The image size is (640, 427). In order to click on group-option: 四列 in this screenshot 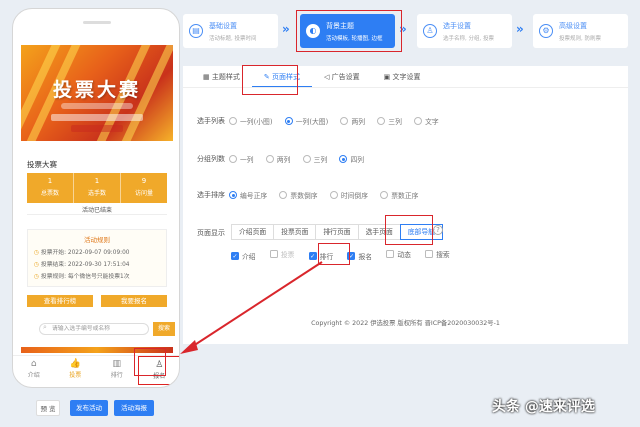, I will do `click(351, 159)`.